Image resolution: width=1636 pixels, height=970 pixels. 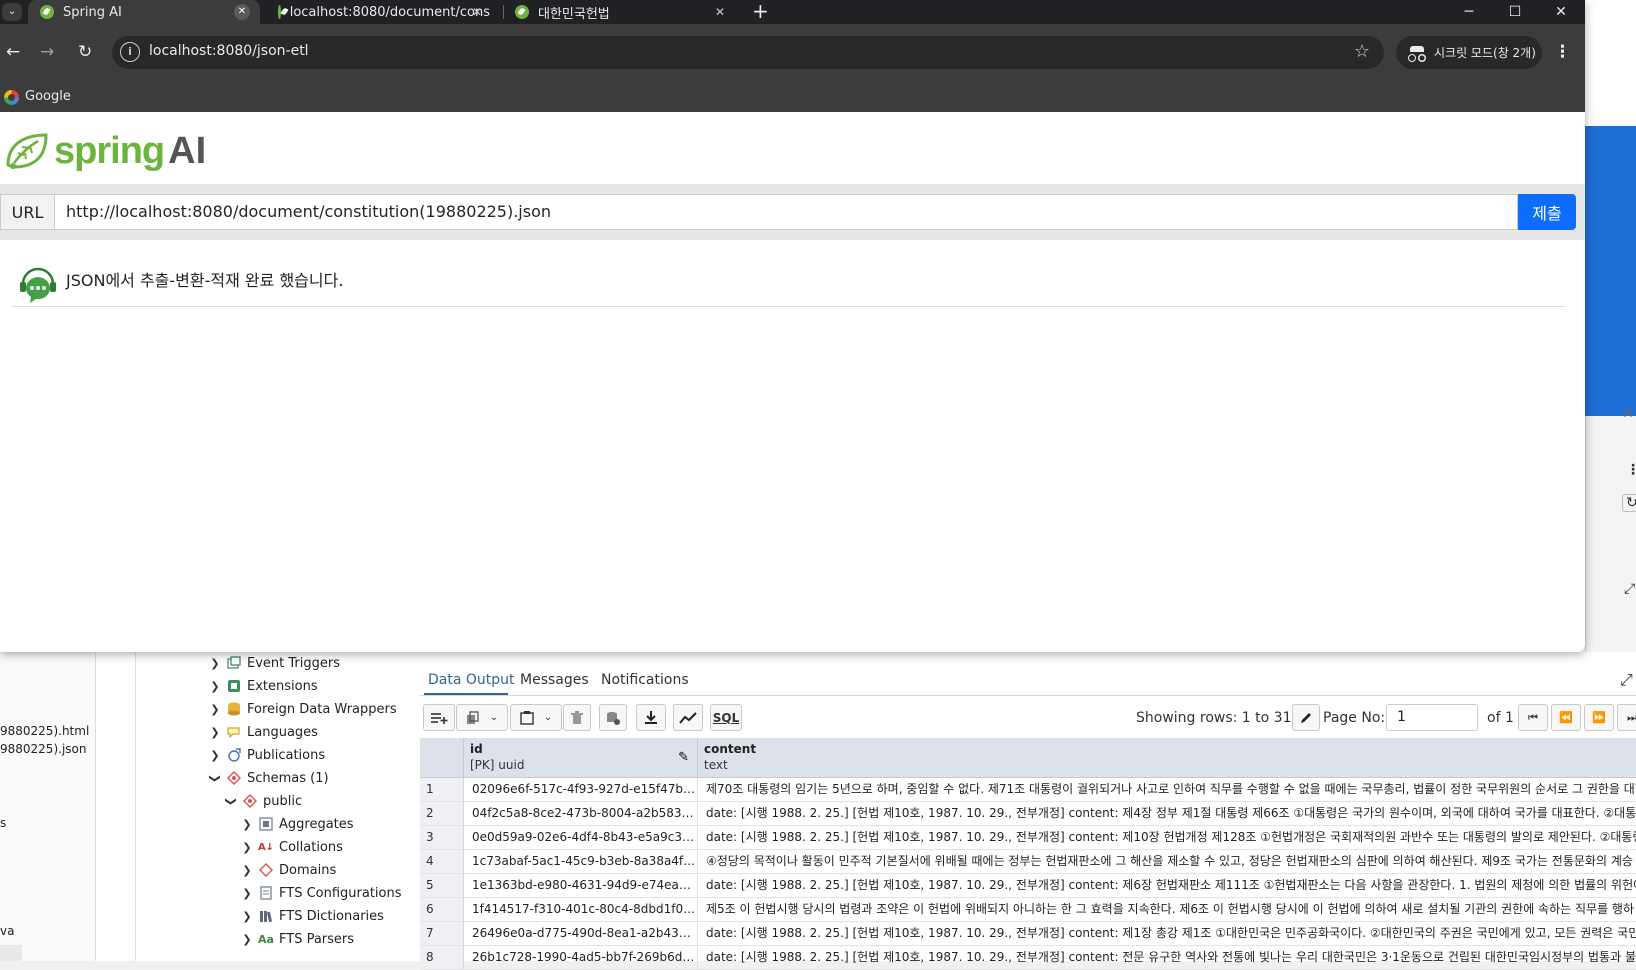 I want to click on save-data-button, so click(x=613, y=717).